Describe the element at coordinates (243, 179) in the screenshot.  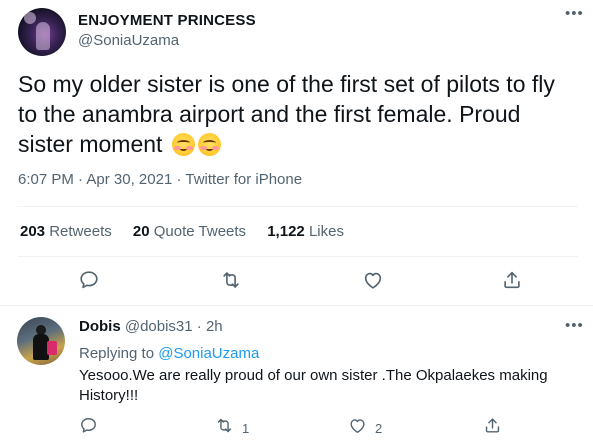
I see `tweet-source: Twitter for iPhone` at that location.